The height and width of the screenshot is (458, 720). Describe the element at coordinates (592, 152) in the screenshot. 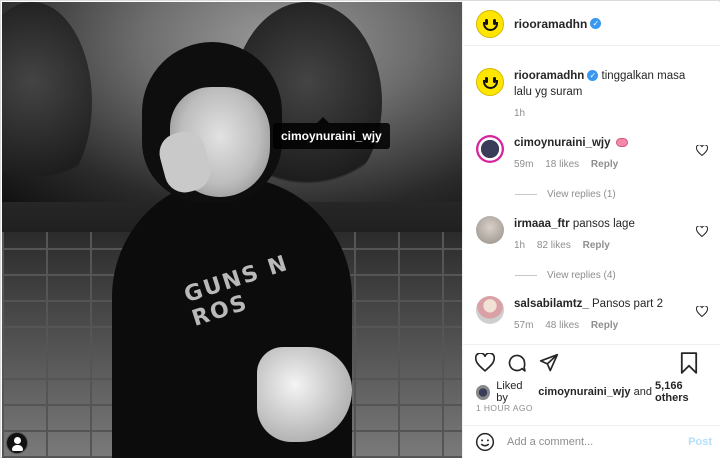

I see `comment-item: cimoynuraini_wjy 59m 18 likes Reply` at that location.